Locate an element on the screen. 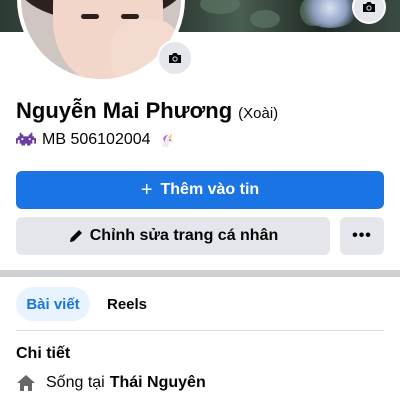 Image resolution: width=400 pixels, height=400 pixels. tabs-divider is located at coordinates (200, 330).